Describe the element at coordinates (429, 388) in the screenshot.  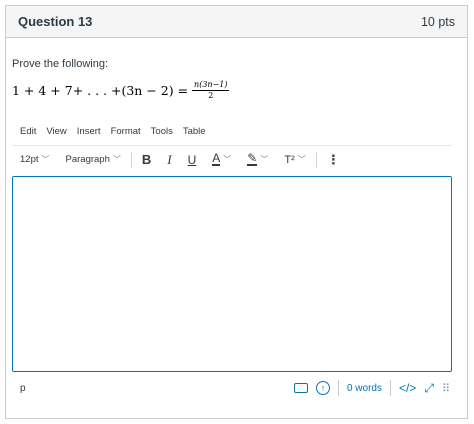
I see `fullscreen-icon: ⤢` at that location.